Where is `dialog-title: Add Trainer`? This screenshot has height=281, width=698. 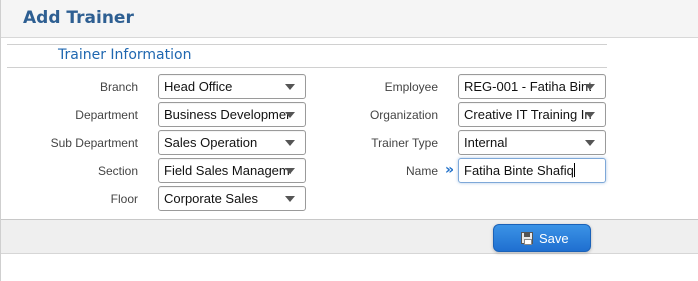 dialog-title: Add Trainer is located at coordinates (78, 18).